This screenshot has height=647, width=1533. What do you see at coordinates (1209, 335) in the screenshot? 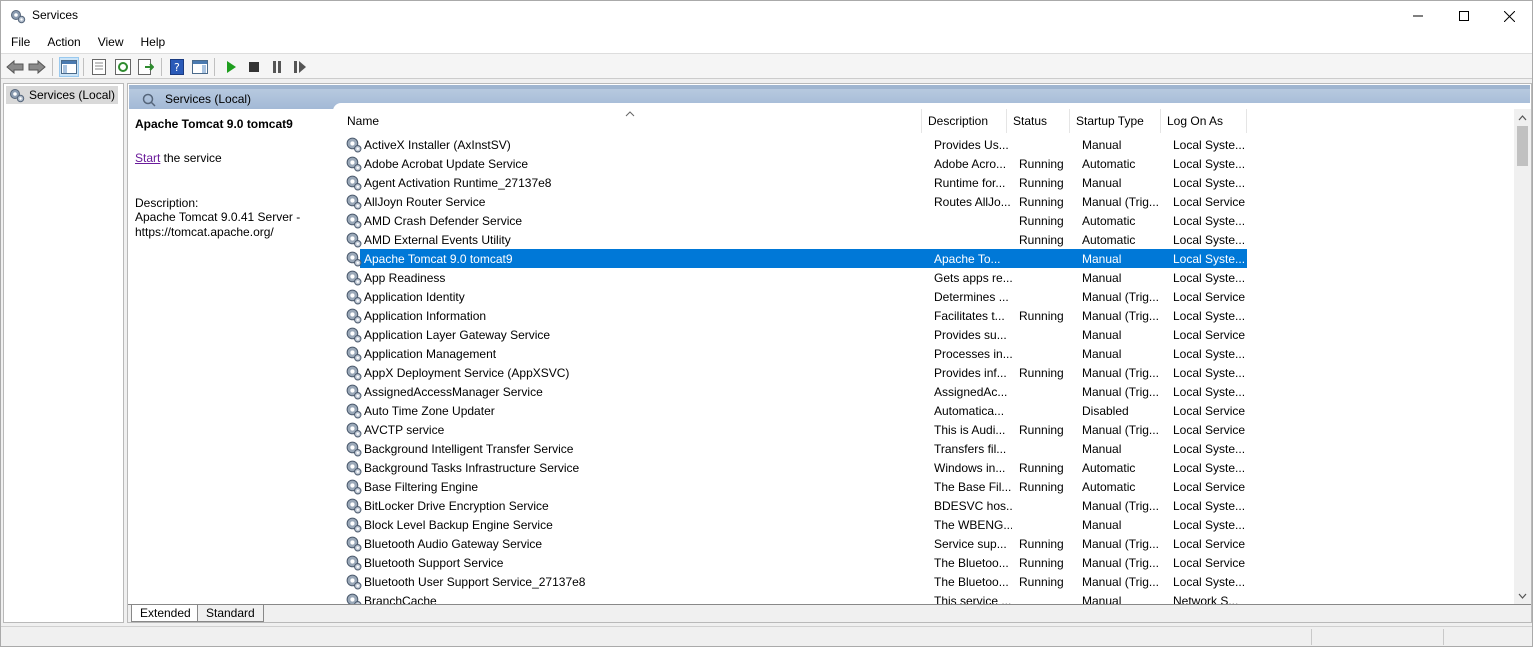
I see `service-log-on-as: Local Service` at bounding box center [1209, 335].